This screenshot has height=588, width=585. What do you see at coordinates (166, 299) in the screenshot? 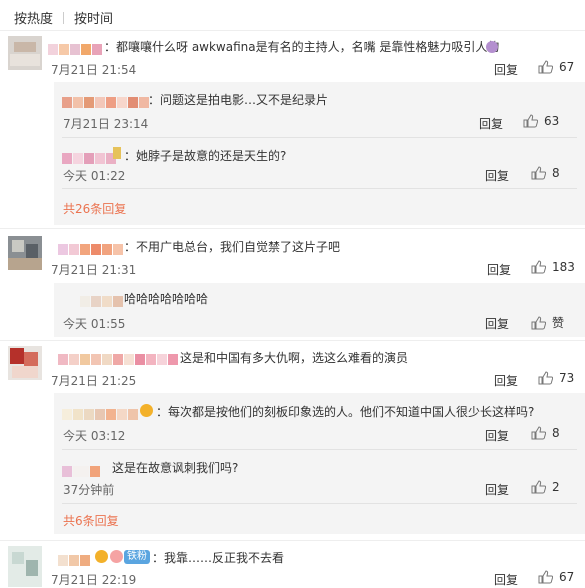
I see `reply-text: 哈哈哈哈哈哈哈` at bounding box center [166, 299].